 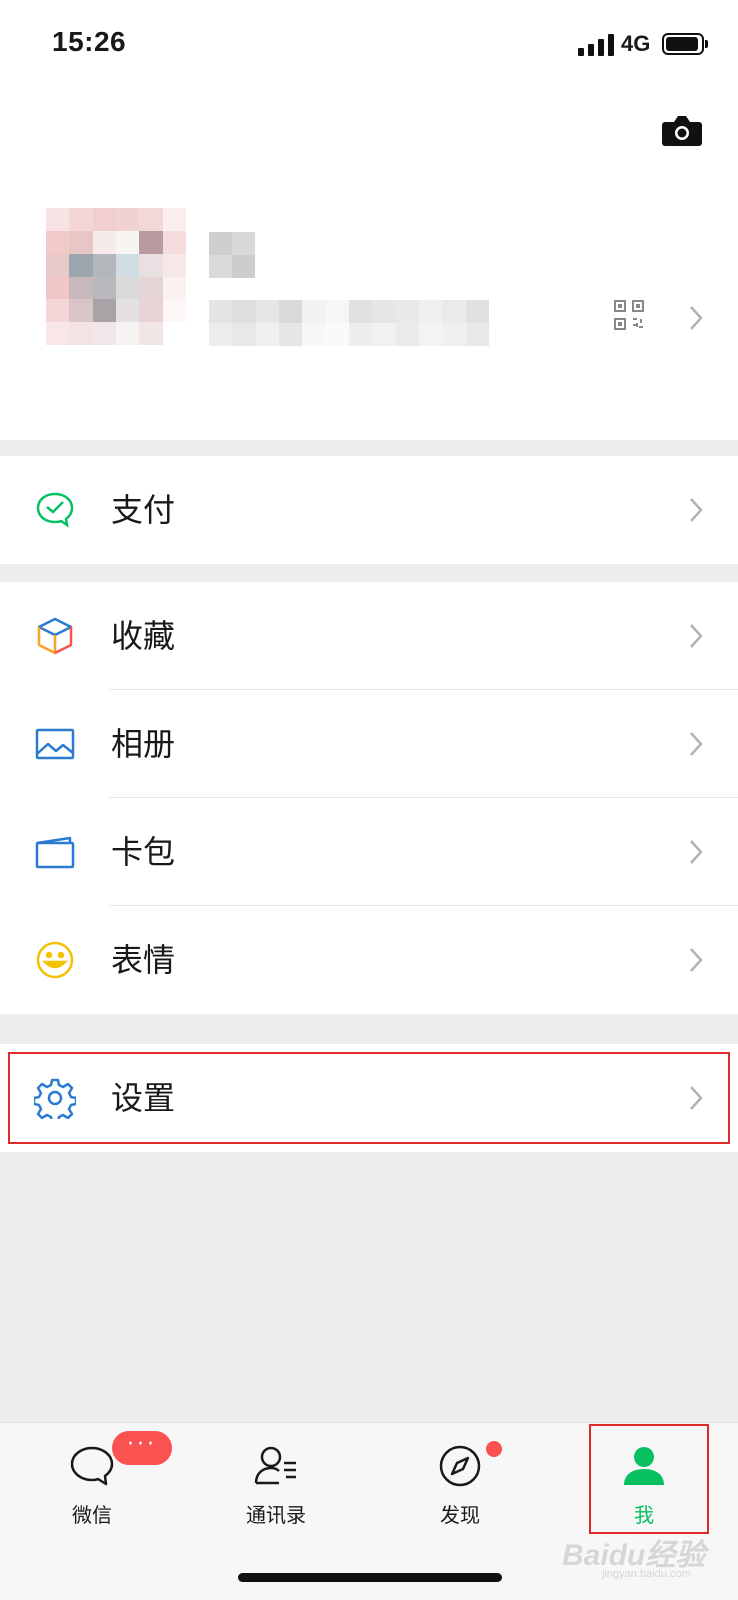 What do you see at coordinates (143, 744) in the screenshot?
I see `menu-item-label: 相册` at bounding box center [143, 744].